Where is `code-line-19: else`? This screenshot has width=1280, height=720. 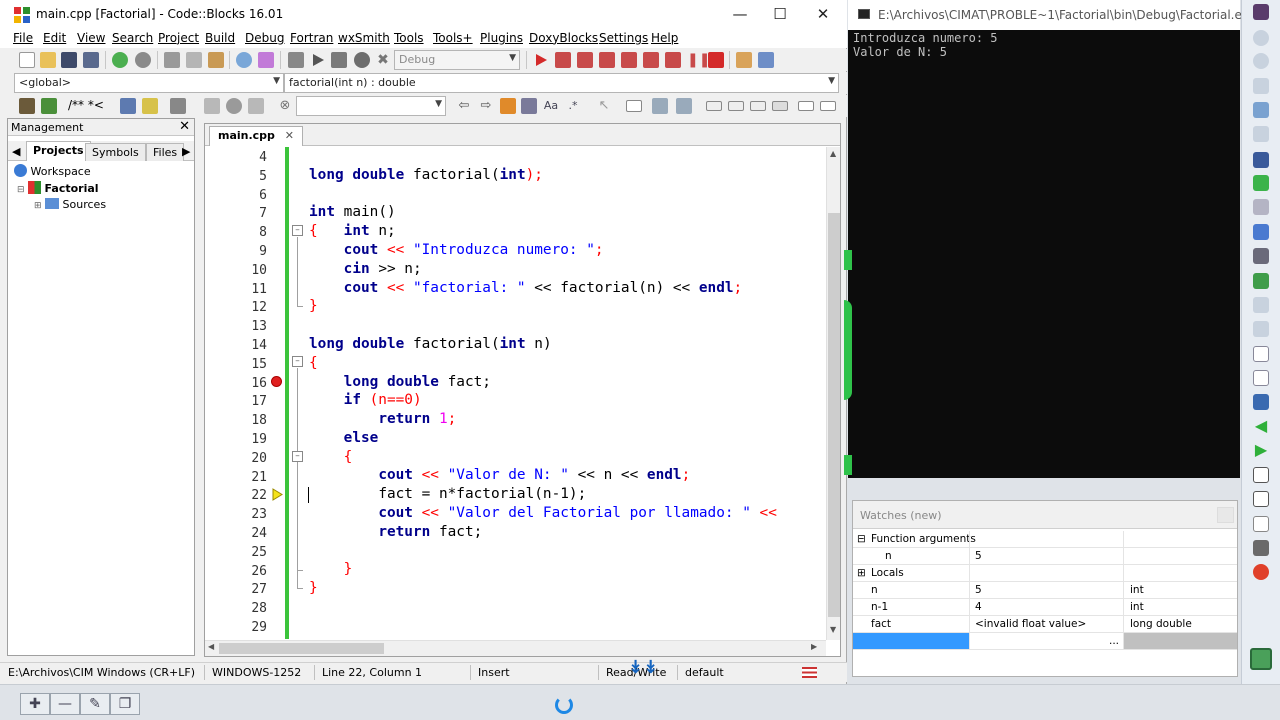
code-line-19: else is located at coordinates (344, 438).